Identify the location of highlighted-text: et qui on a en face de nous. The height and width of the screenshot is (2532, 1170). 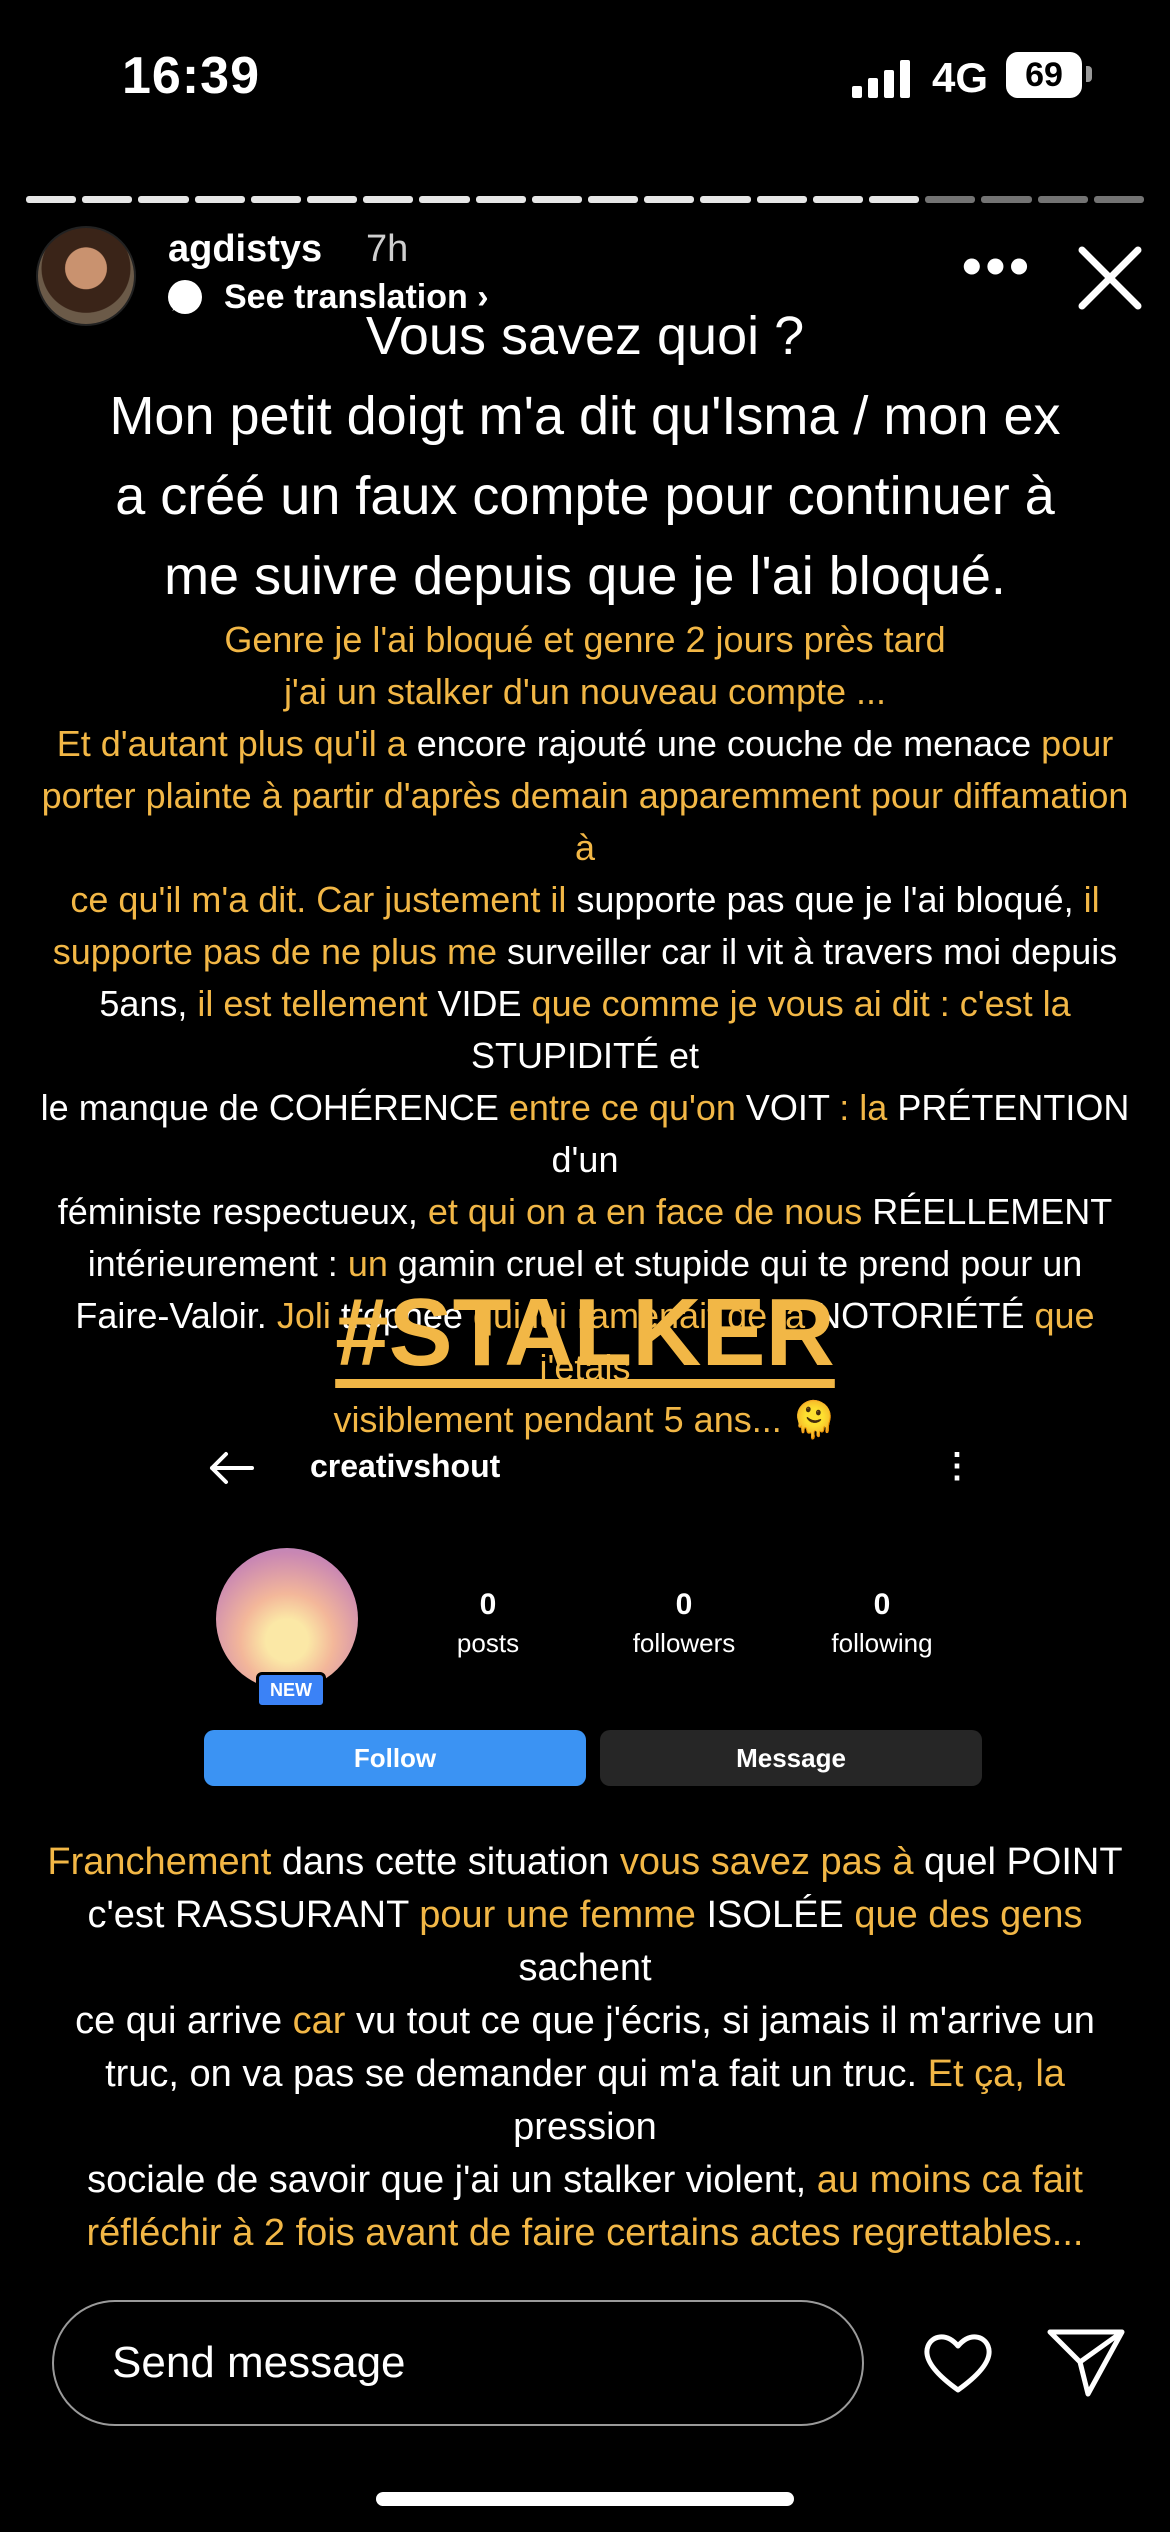
(650, 1211).